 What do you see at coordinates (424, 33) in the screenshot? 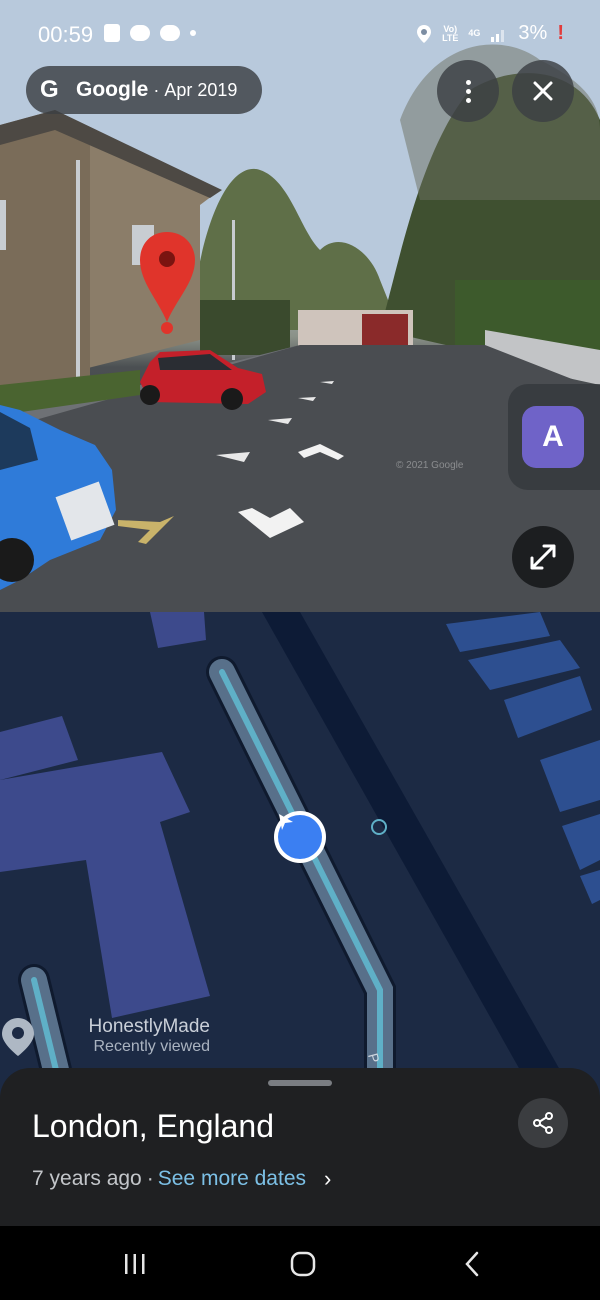
I see `location-icon` at bounding box center [424, 33].